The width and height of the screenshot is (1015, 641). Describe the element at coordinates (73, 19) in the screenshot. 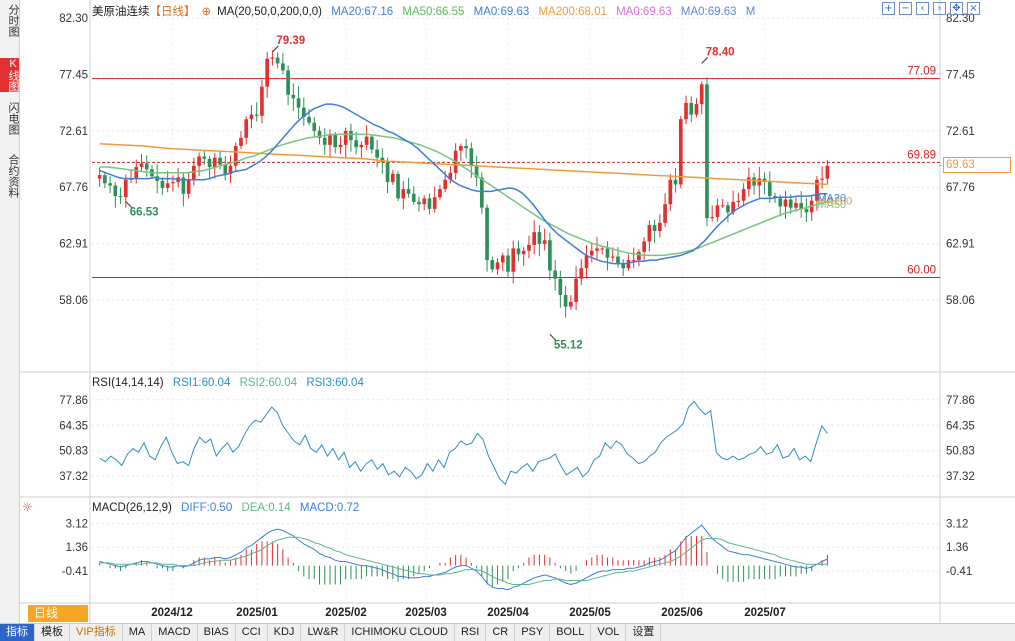

I see `main-ytick-left-0: 82.30` at that location.